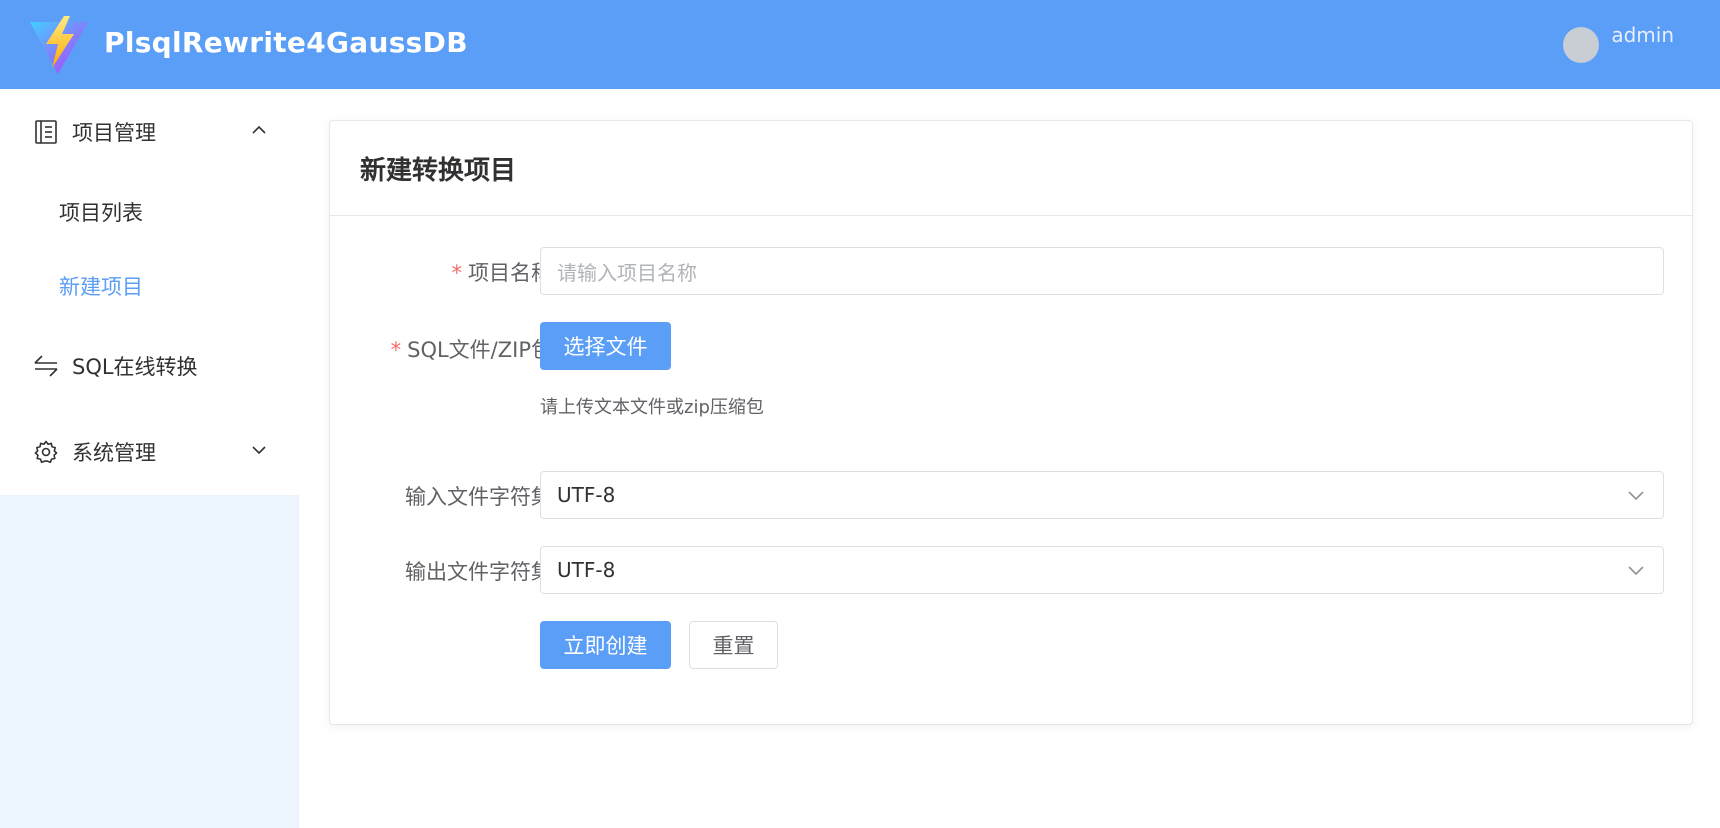 The width and height of the screenshot is (1720, 828). I want to click on sidebar-menu: 项目管理 项目列表 新建项目 SQL在线转换 系统管理, so click(149, 292).